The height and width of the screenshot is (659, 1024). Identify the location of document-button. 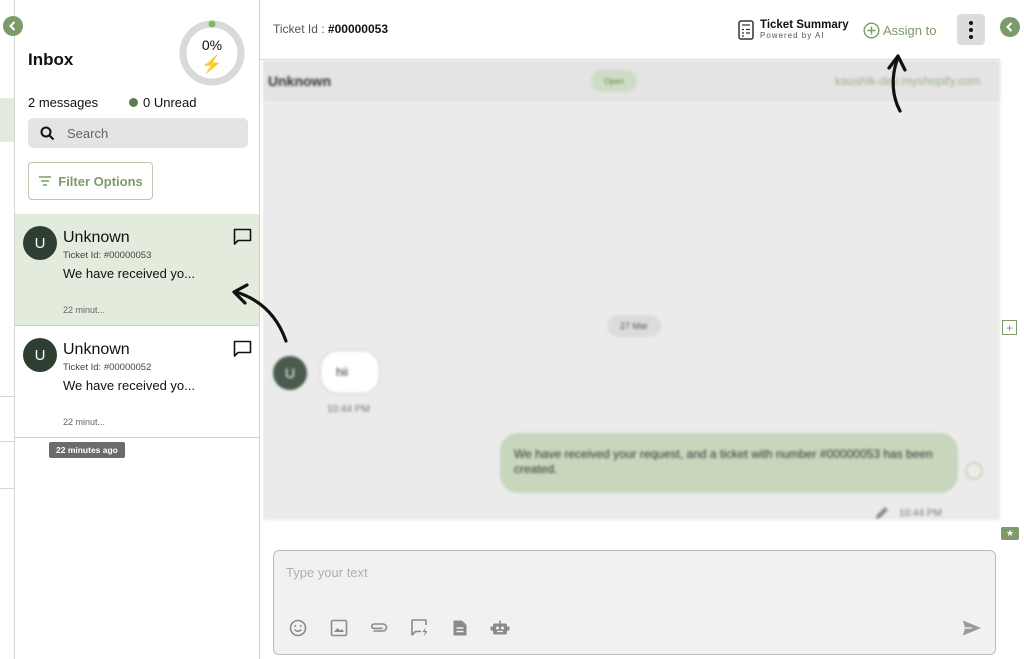
(460, 628).